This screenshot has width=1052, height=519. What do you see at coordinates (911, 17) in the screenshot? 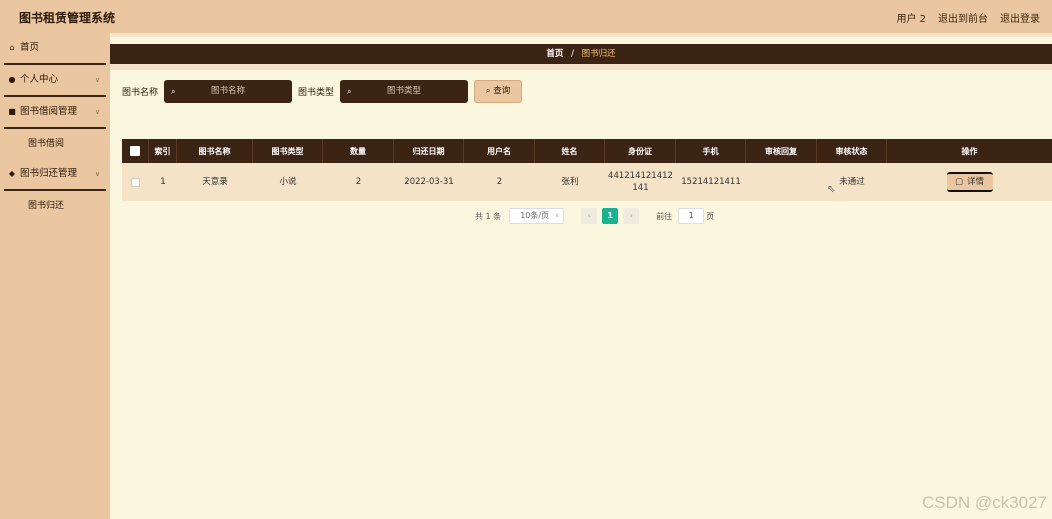
I see `user-label: 用户 2` at bounding box center [911, 17].